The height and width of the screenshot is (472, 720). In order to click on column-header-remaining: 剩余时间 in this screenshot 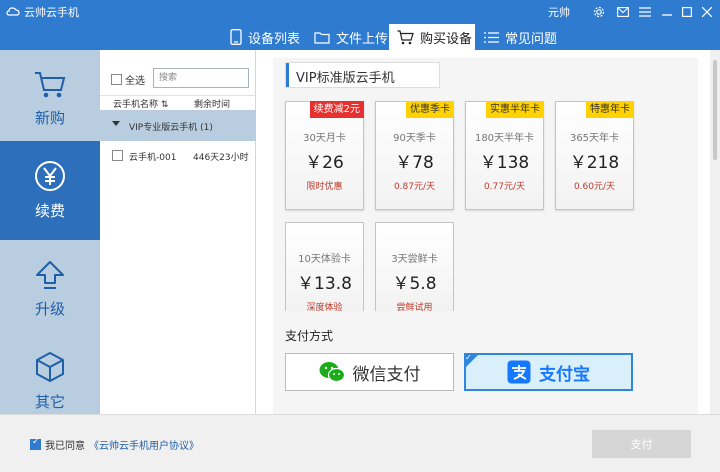, I will do `click(212, 103)`.